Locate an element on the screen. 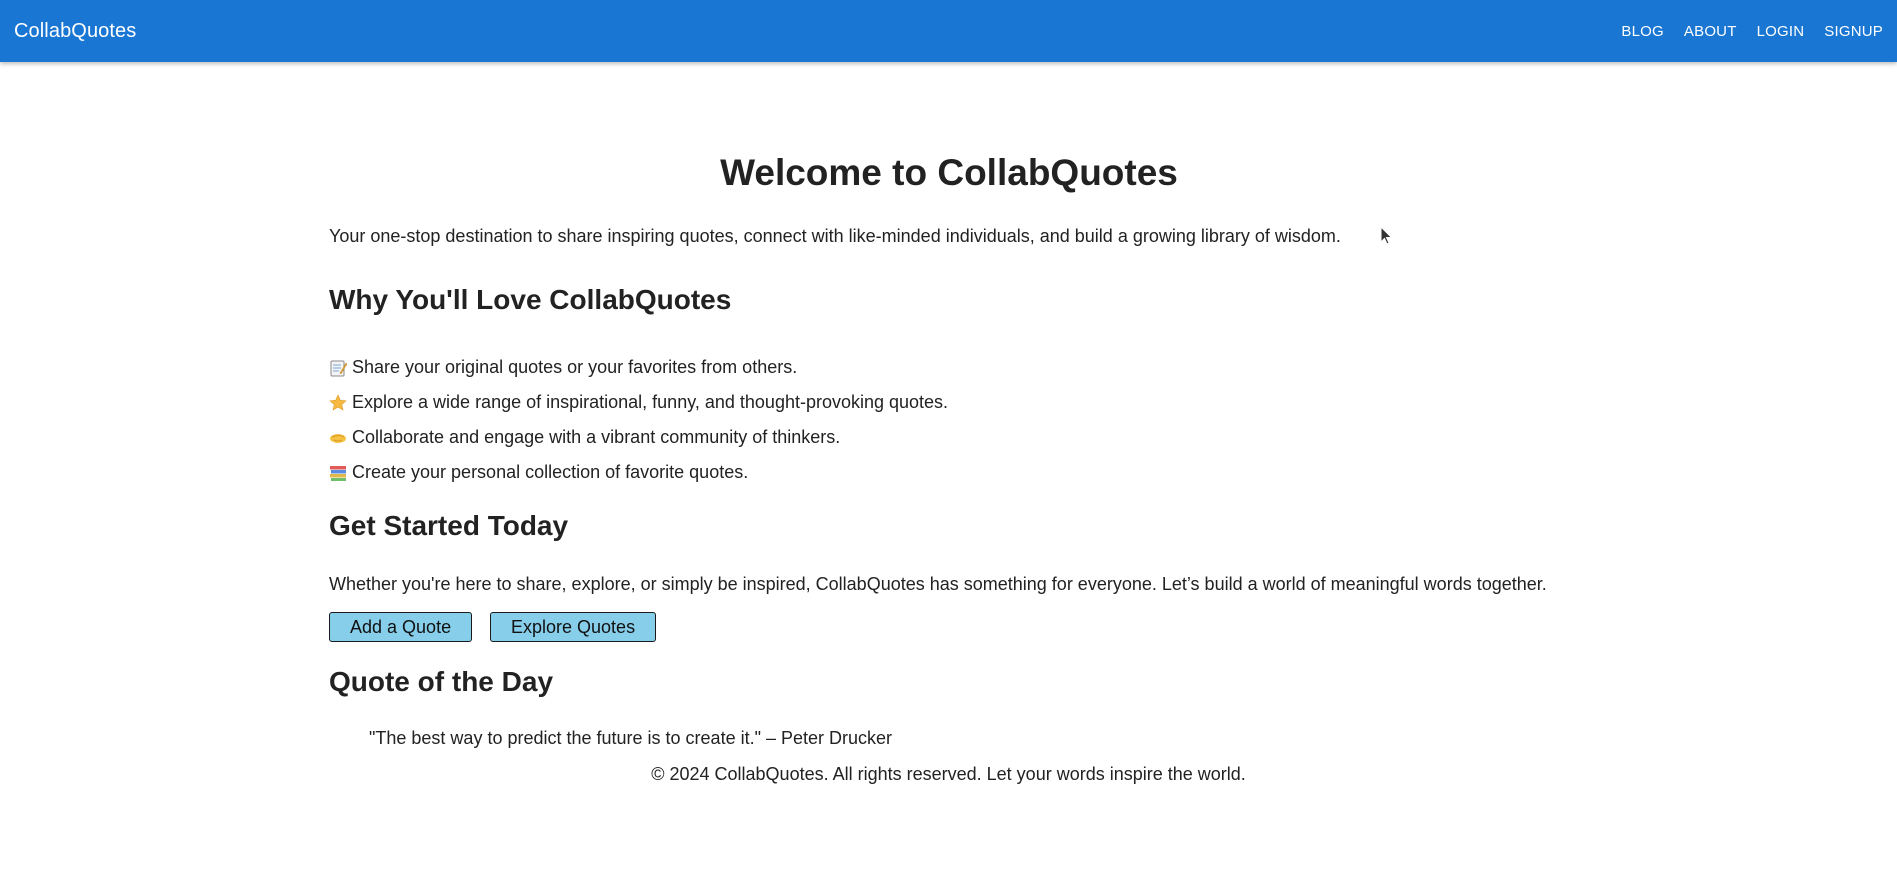  why-heading: Why You'll Love CollabQuotes is located at coordinates (530, 299).